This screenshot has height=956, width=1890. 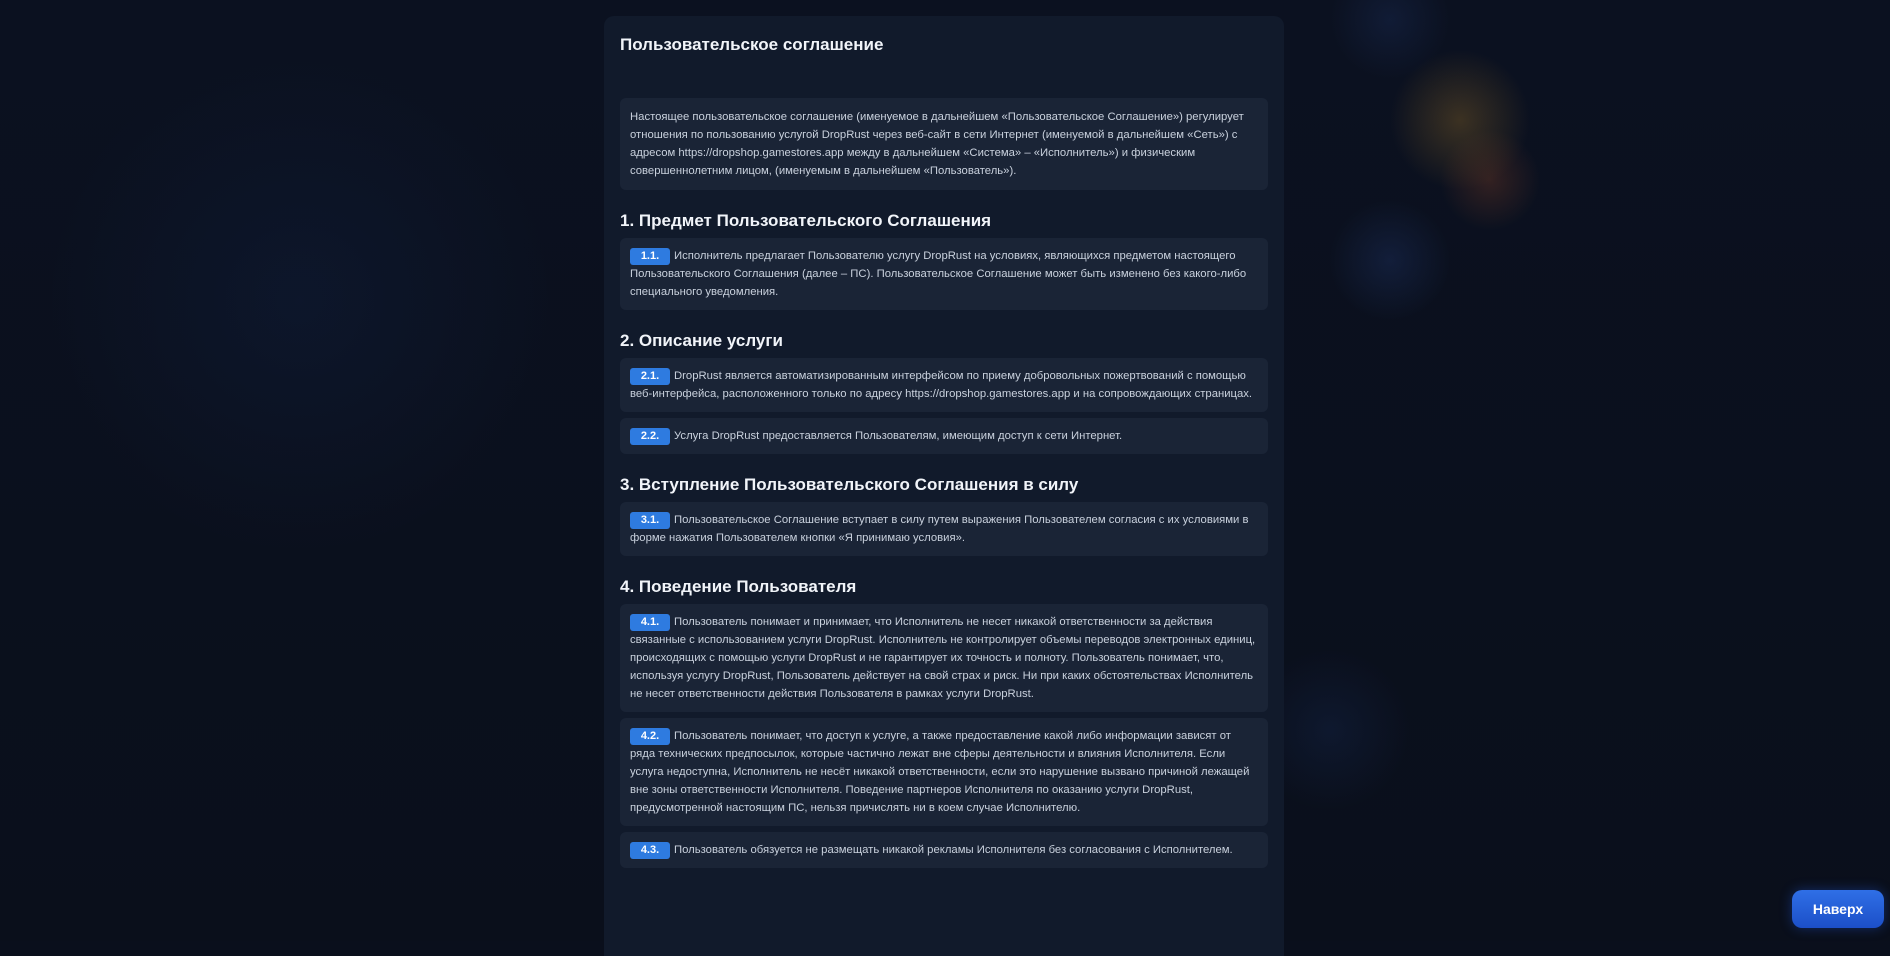 What do you see at coordinates (650, 376) in the screenshot?
I see `clause-number-badge: 2.1.` at bounding box center [650, 376].